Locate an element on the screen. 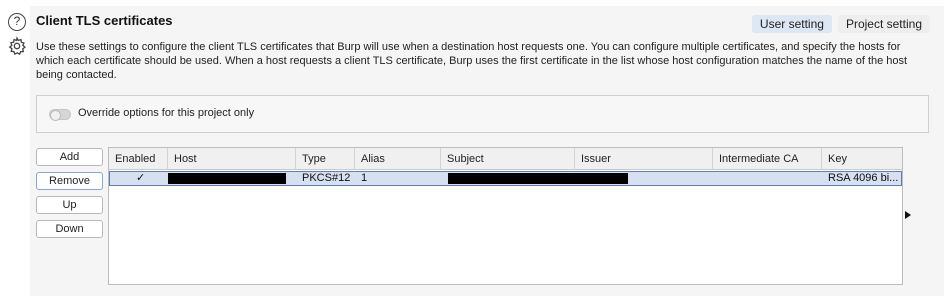  column-header-enabled: Enabled is located at coordinates (138, 159).